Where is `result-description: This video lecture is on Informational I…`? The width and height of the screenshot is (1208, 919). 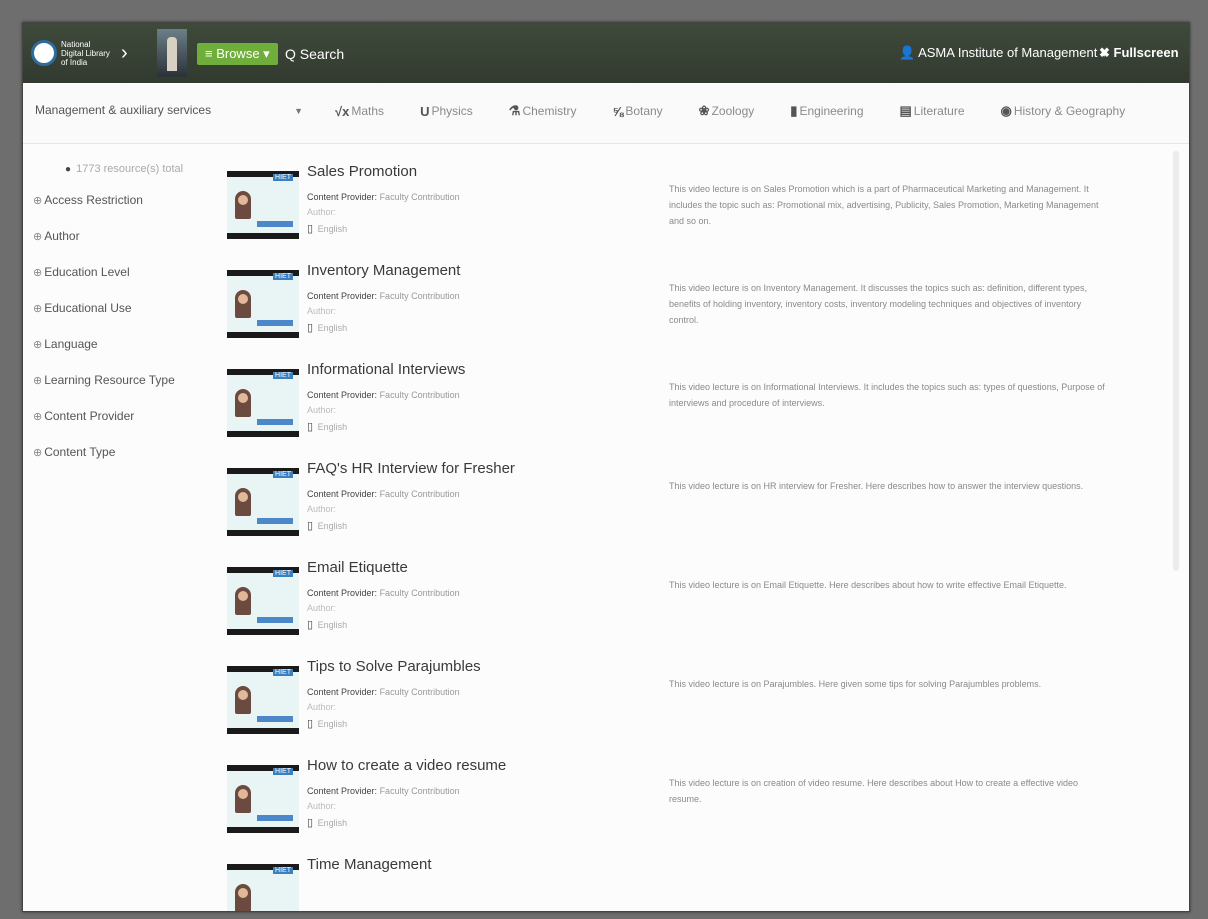
result-description: This video lecture is on Informational I… is located at coordinates (887, 395).